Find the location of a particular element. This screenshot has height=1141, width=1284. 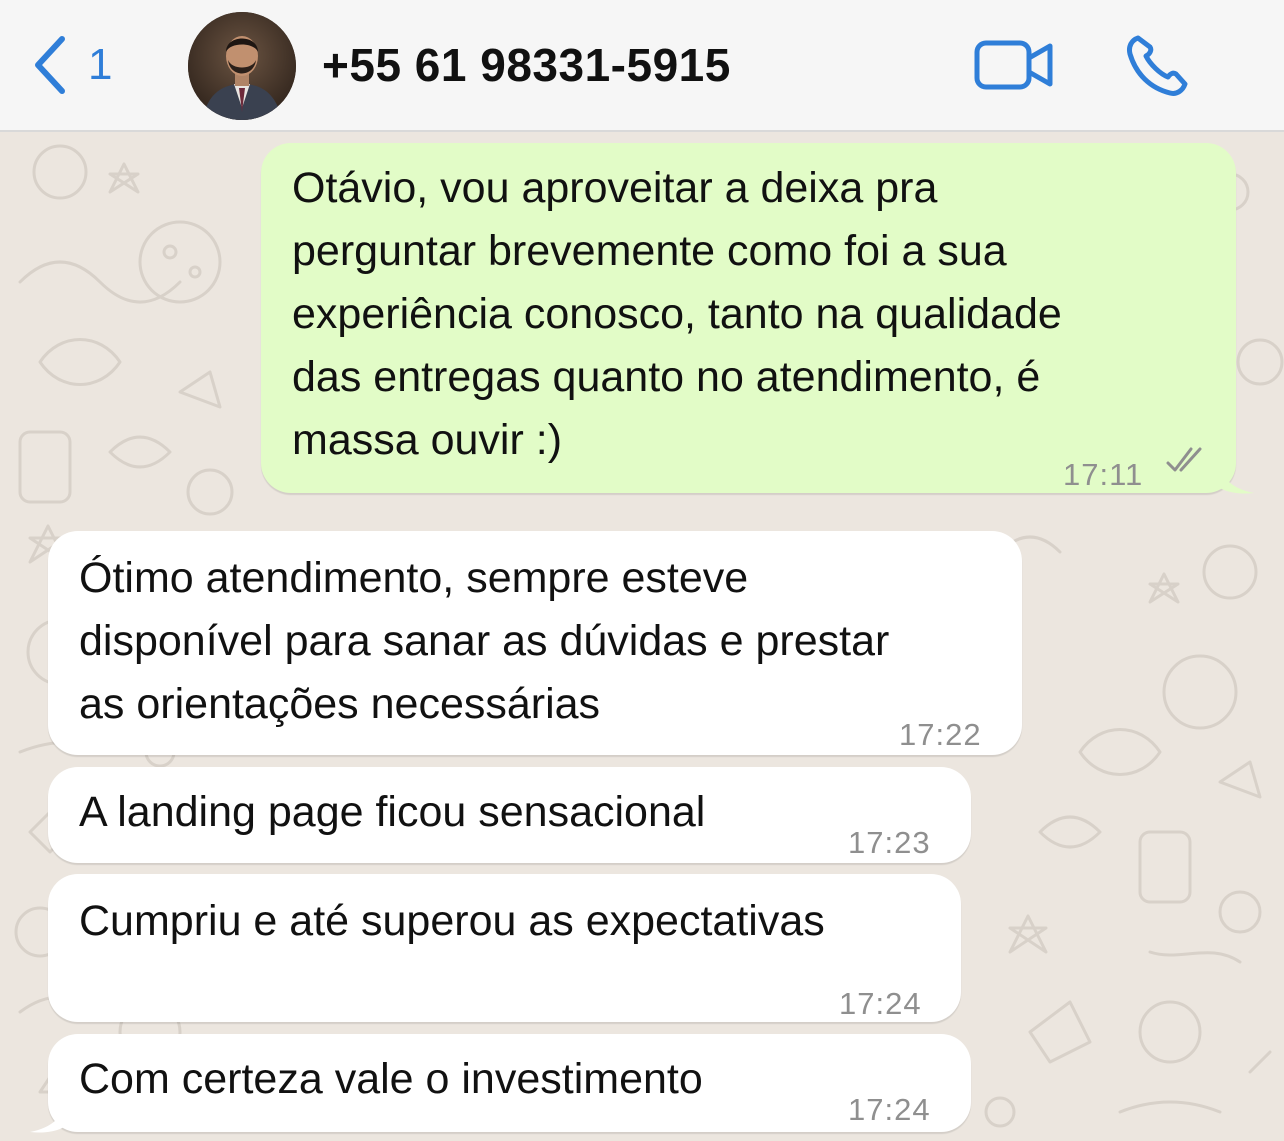

phone-icon is located at coordinates (1157, 65).